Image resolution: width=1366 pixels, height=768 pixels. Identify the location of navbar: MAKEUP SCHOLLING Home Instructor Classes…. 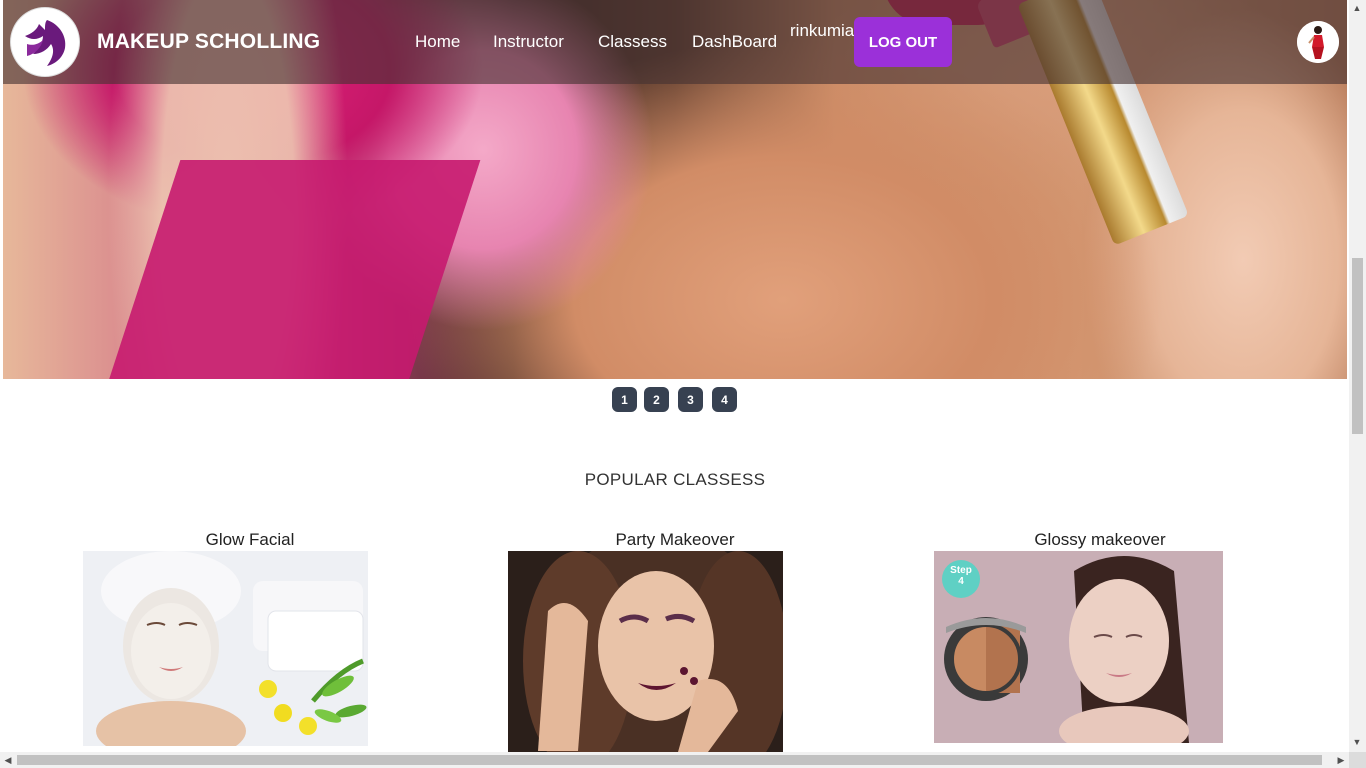
(675, 42).